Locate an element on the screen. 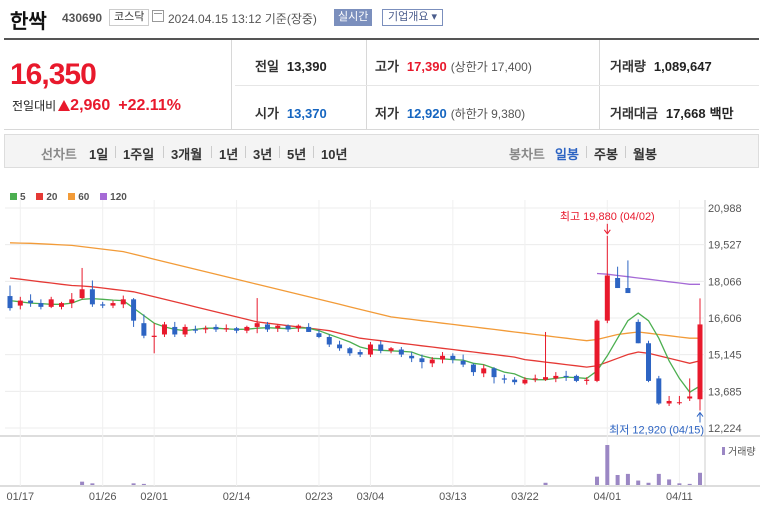 This screenshot has width=760, height=511. high-annotation: 최고 19,880 (04/02) is located at coordinates (607, 216).